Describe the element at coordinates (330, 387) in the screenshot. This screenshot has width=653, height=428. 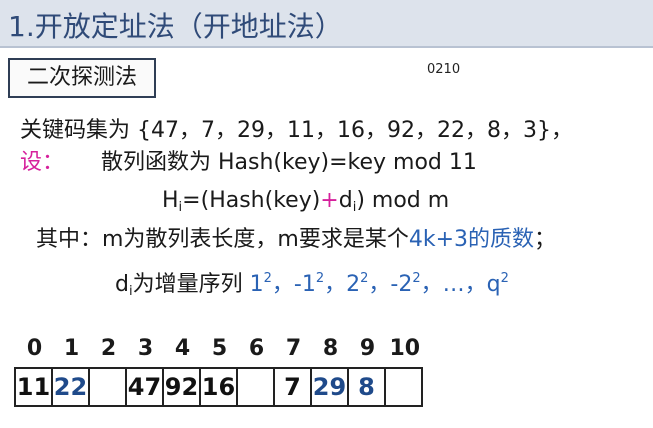
I see `table-cell-8: 29` at that location.